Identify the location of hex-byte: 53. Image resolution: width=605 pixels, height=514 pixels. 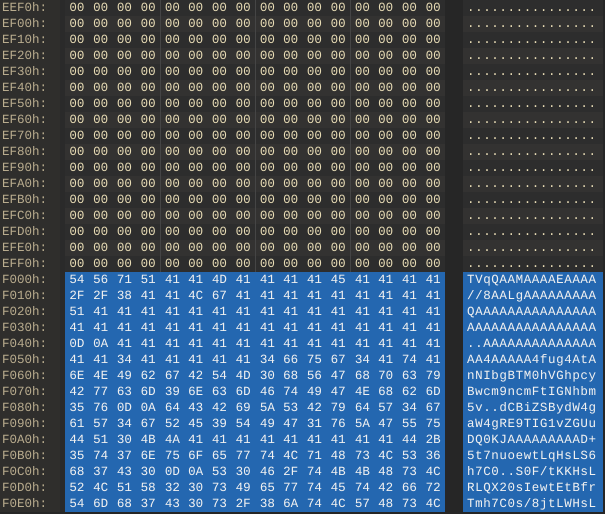
(219, 472).